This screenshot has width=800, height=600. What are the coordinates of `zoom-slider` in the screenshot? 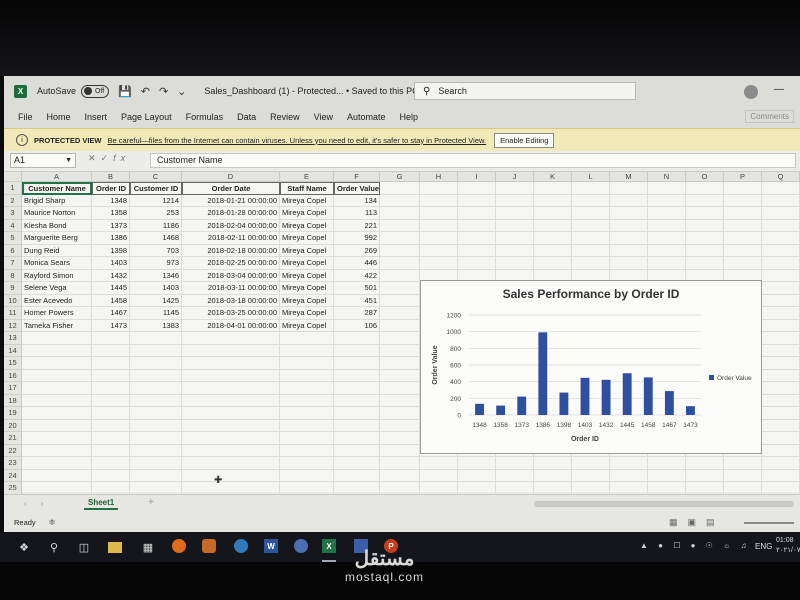 It's located at (769, 523).